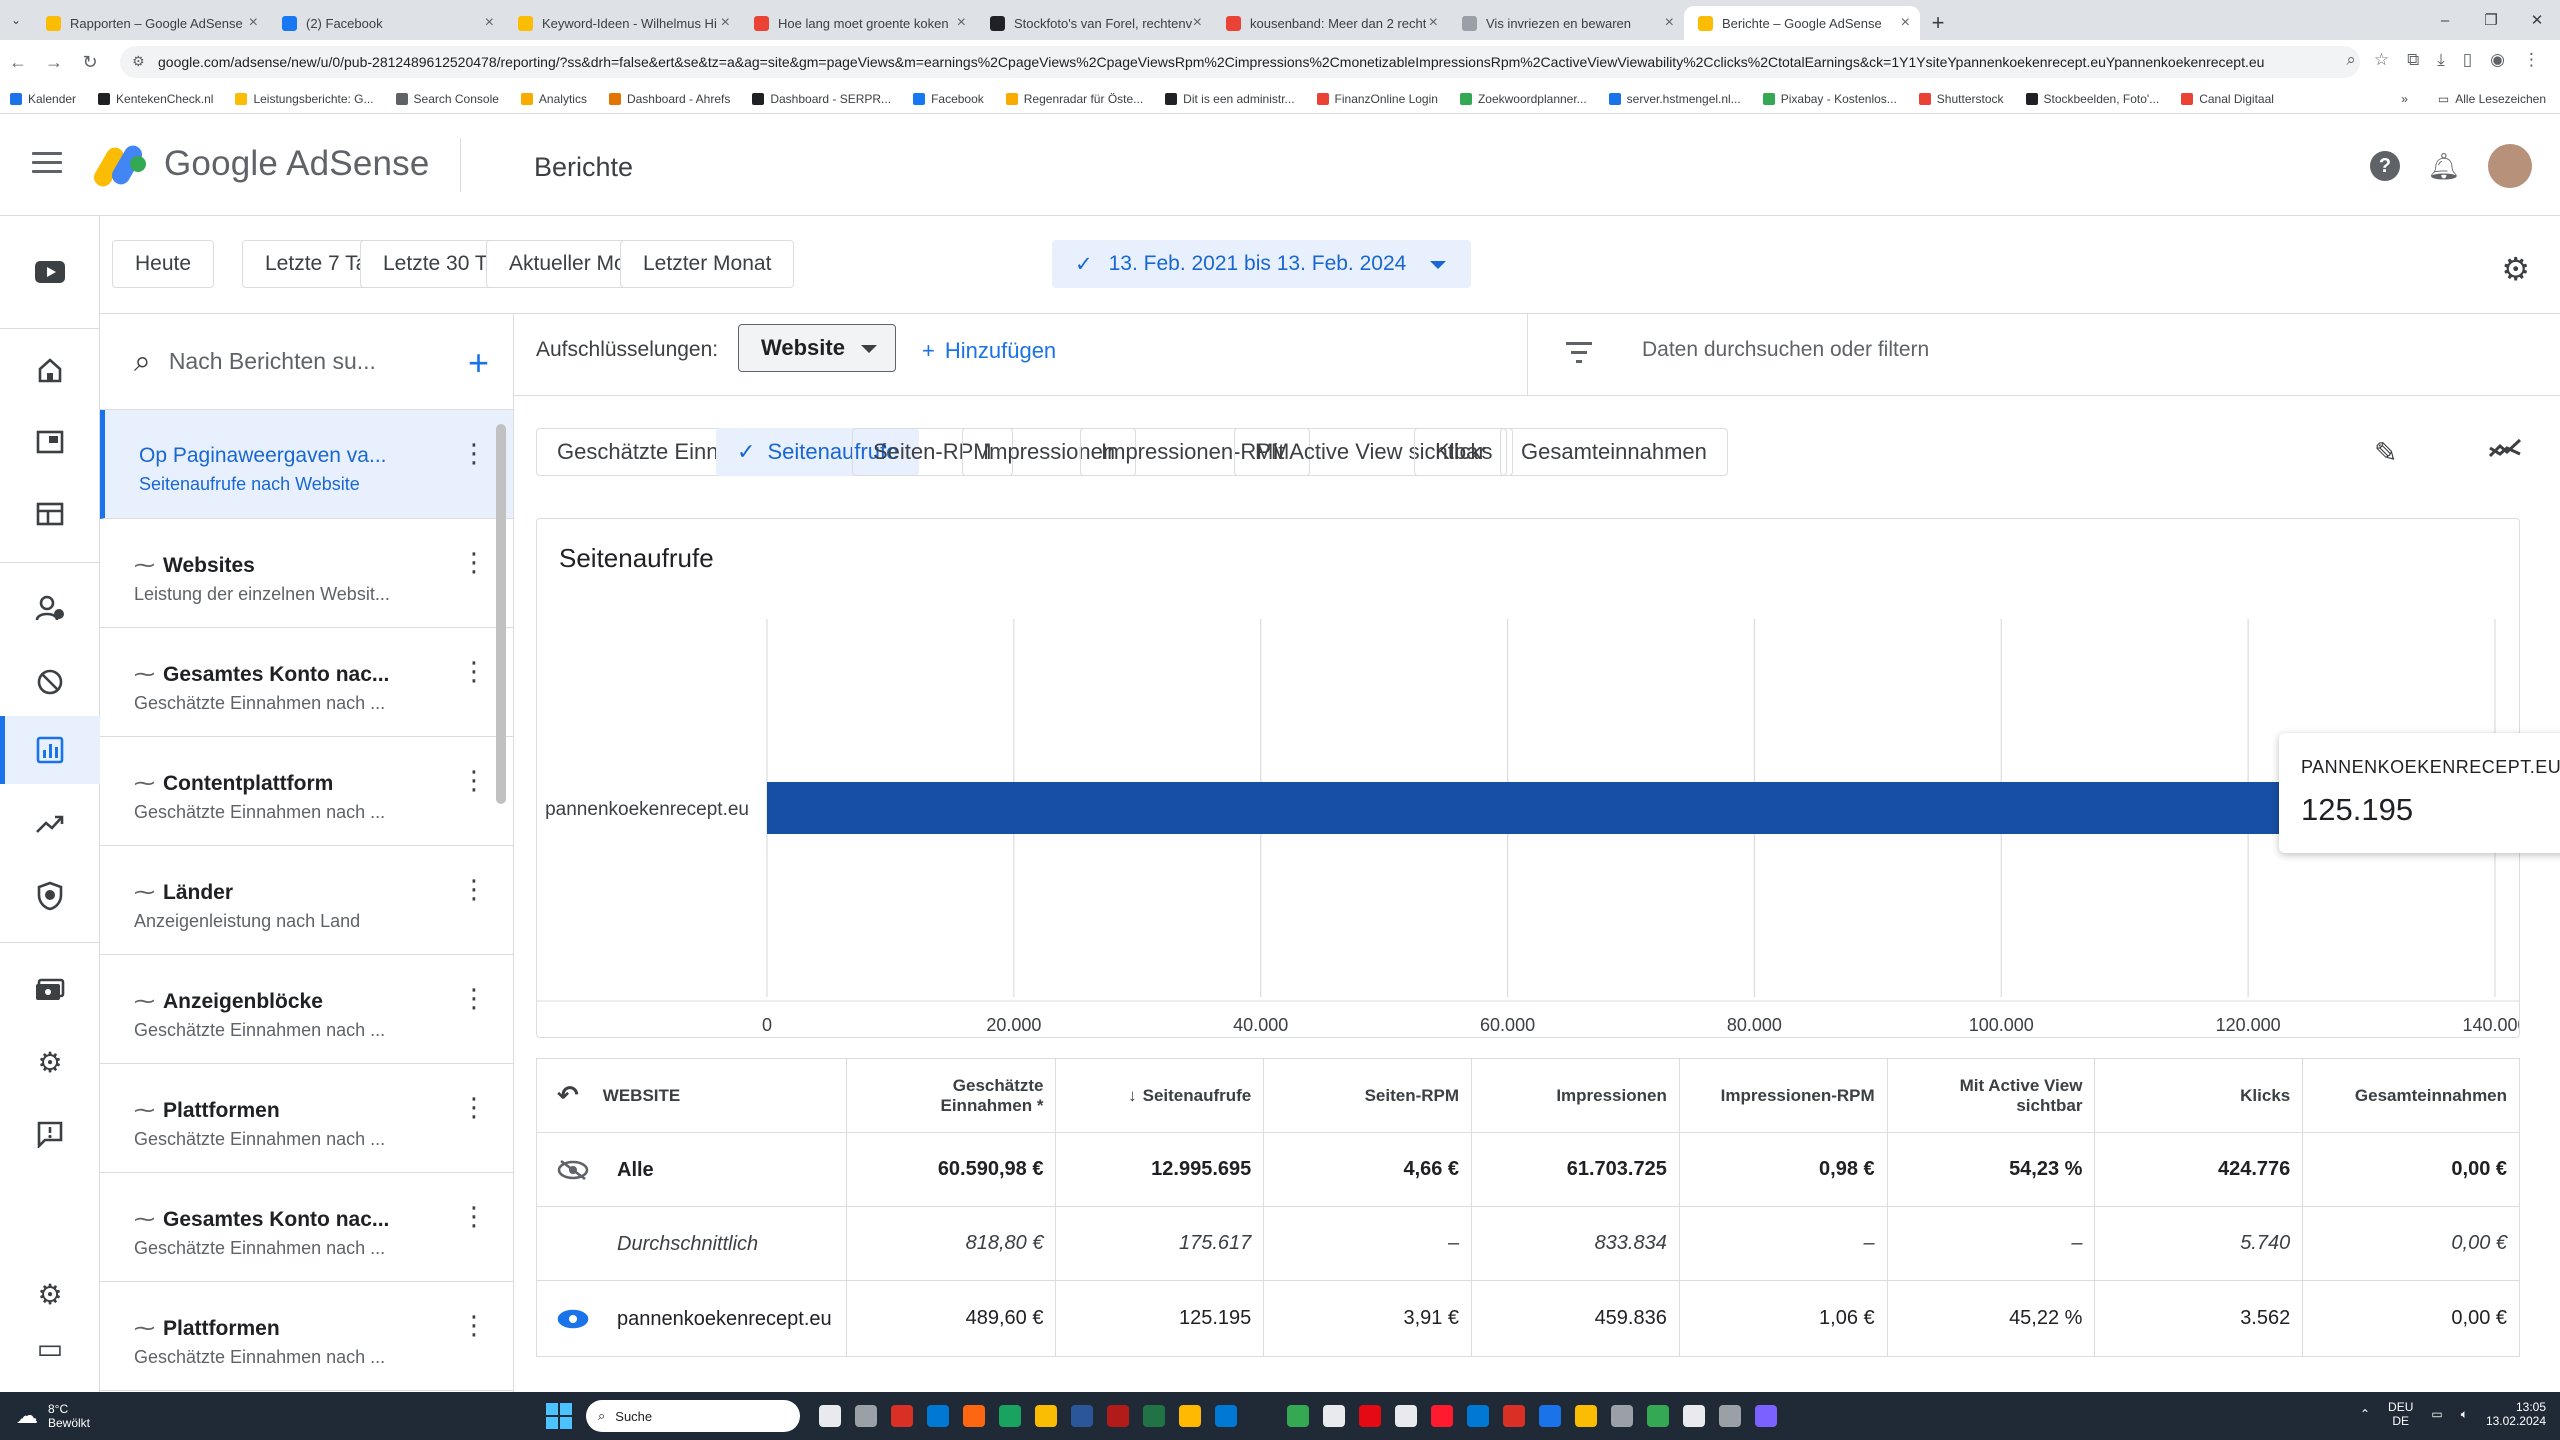 This screenshot has width=2560, height=1440. What do you see at coordinates (447, 99) in the screenshot?
I see `bookmark-item: Search Console` at bounding box center [447, 99].